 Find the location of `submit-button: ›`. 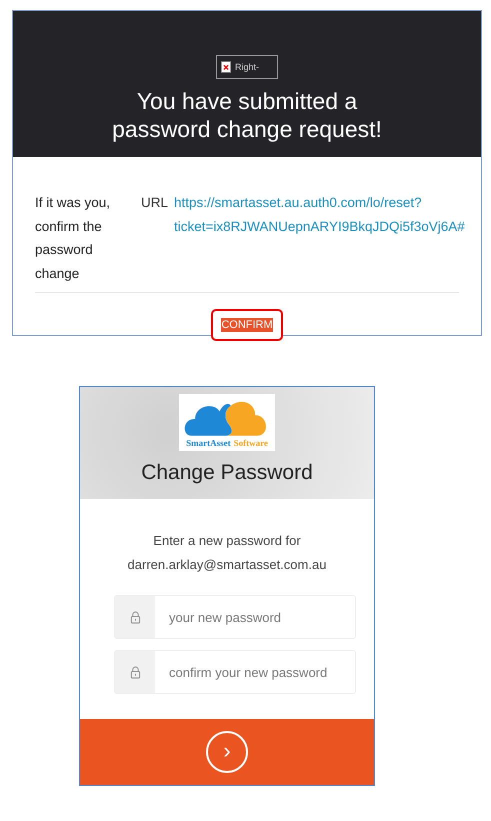

submit-button: › is located at coordinates (227, 752).